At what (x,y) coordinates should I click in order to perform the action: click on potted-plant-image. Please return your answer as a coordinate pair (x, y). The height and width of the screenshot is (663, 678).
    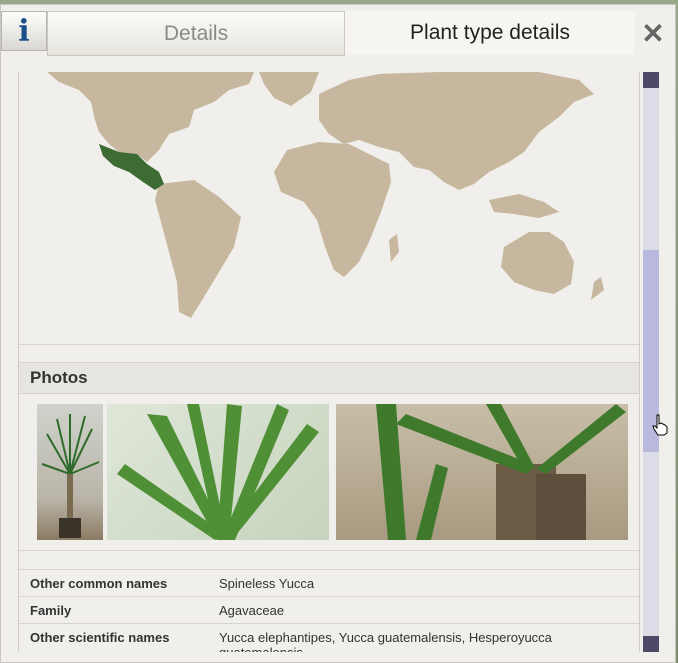
    Looking at the image, I should click on (70, 476).